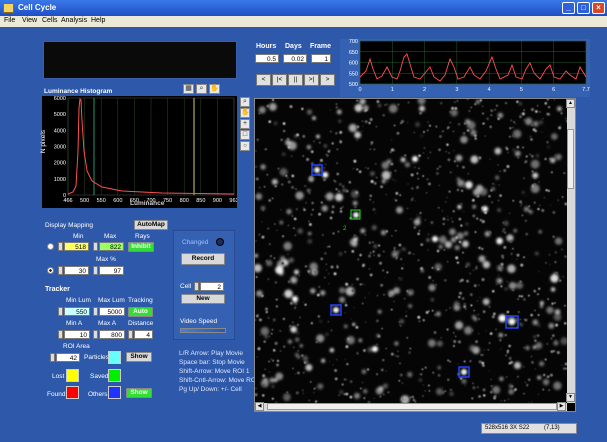  Describe the element at coordinates (106, 259) in the screenshot. I see `max-pct-label: Max %` at that location.